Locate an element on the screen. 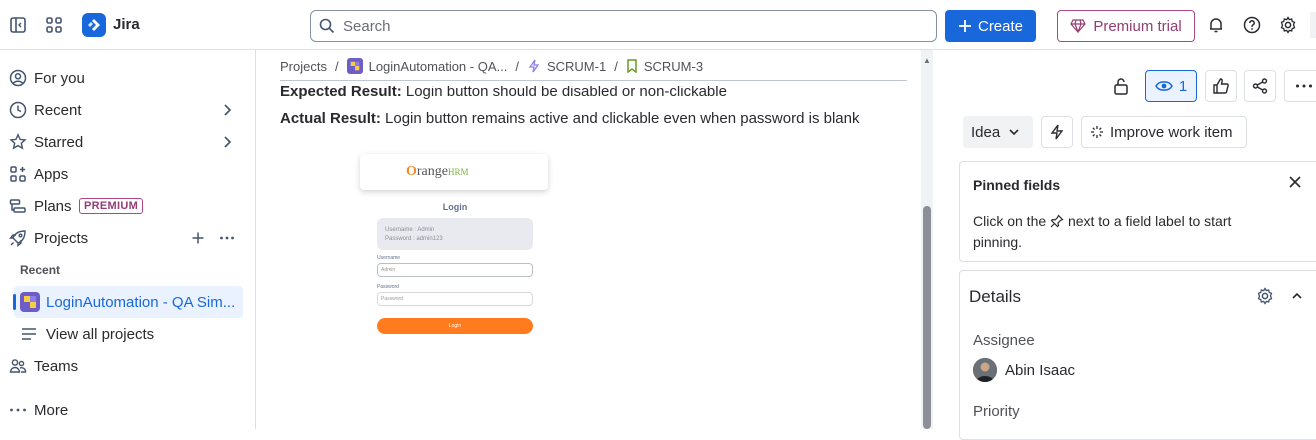 The height and width of the screenshot is (440, 1316). priority-label: Priority is located at coordinates (996, 411).